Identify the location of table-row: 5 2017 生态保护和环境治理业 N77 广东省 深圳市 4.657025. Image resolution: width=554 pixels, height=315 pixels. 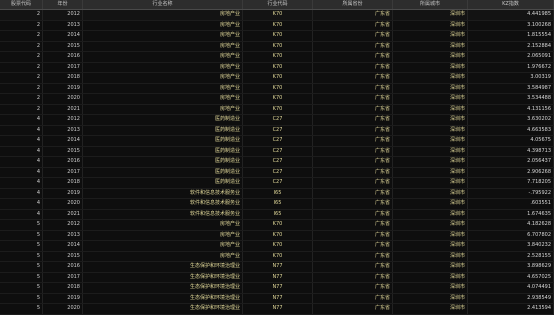
(277, 277).